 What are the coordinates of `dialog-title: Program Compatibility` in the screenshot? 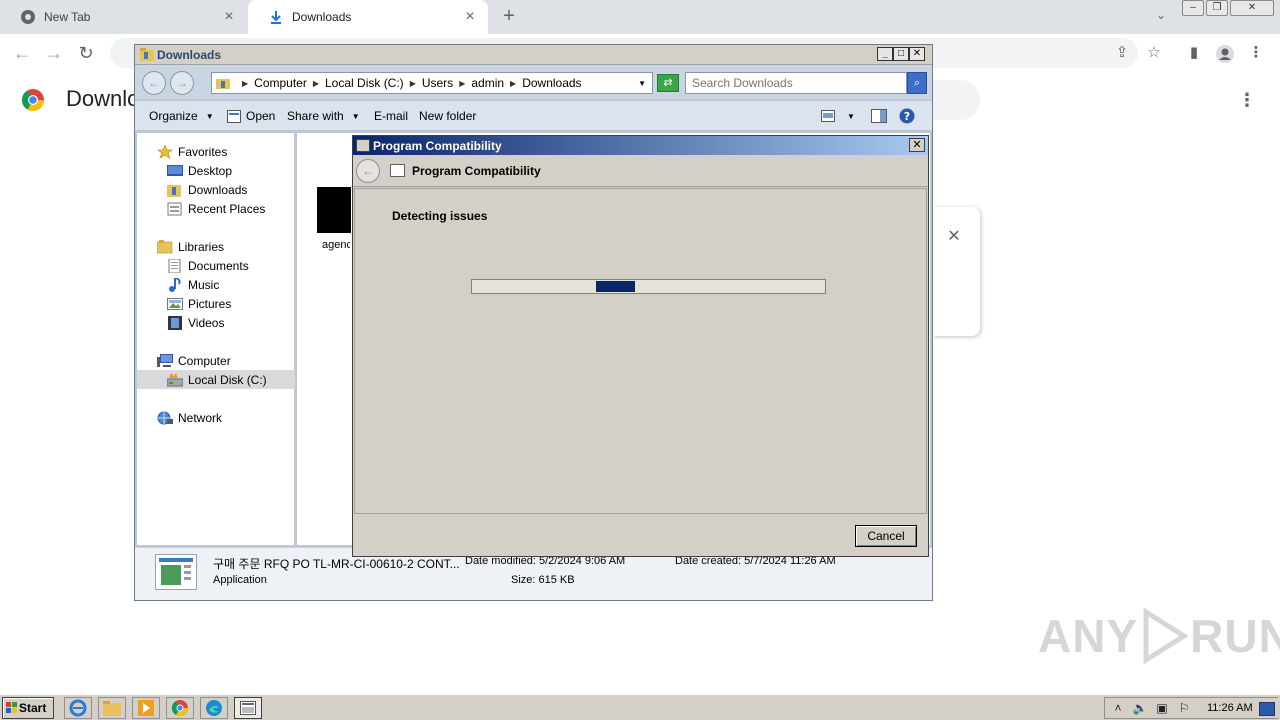 It's located at (437, 146).